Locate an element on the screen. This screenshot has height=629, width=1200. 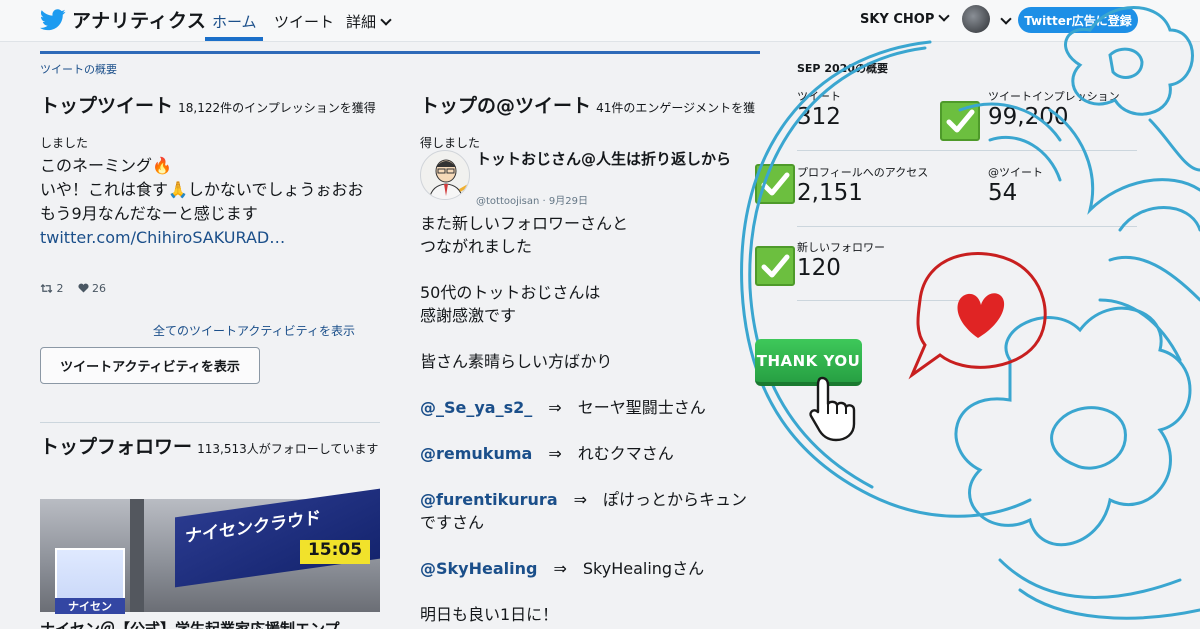
metric-tweets: ツイート 312 is located at coordinates (819, 109).